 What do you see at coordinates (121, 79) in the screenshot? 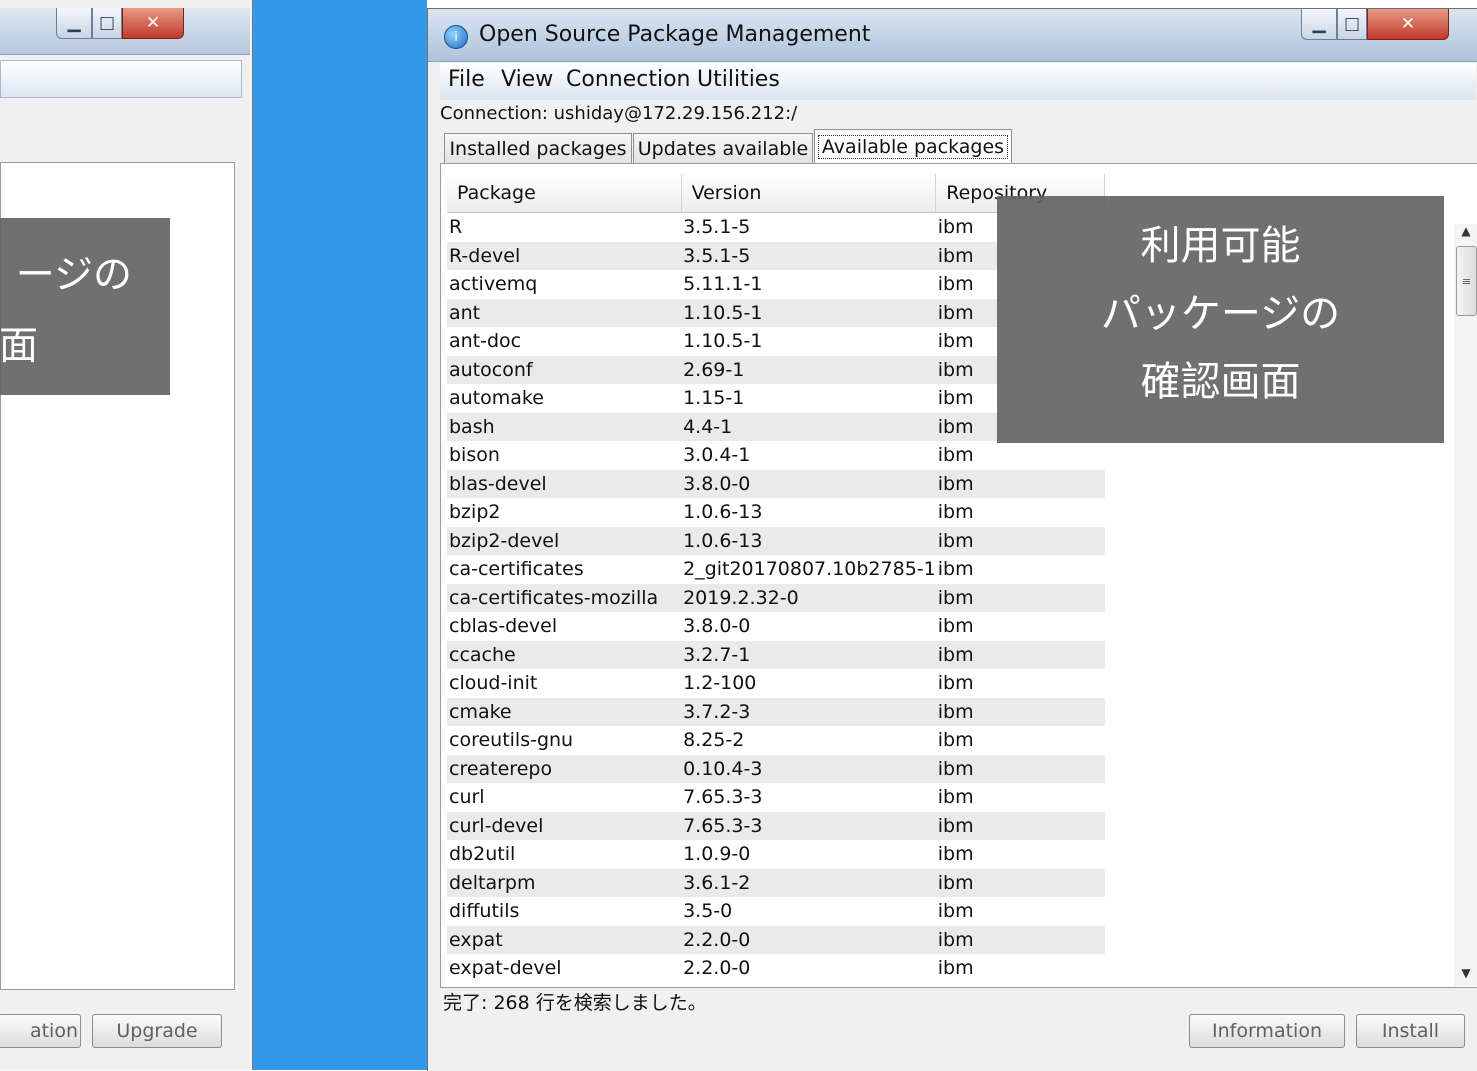
I see `left-menubar` at bounding box center [121, 79].